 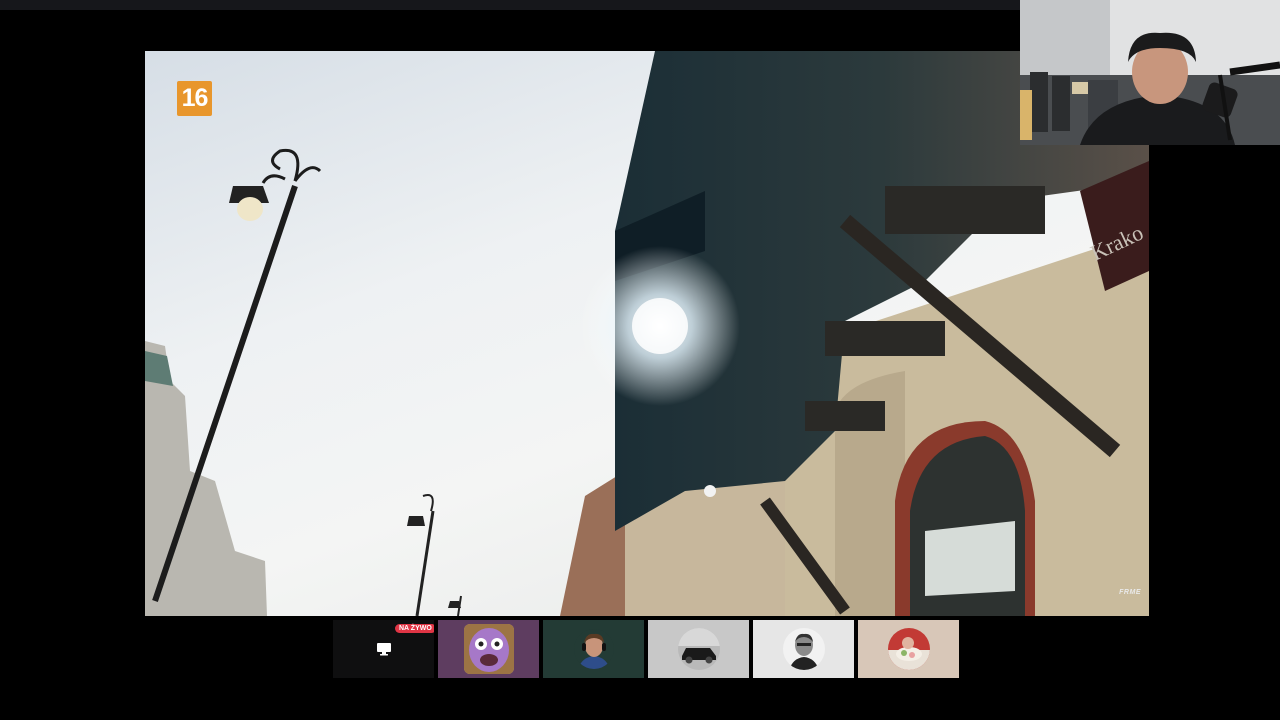 I want to click on car-avatar, so click(x=698, y=649).